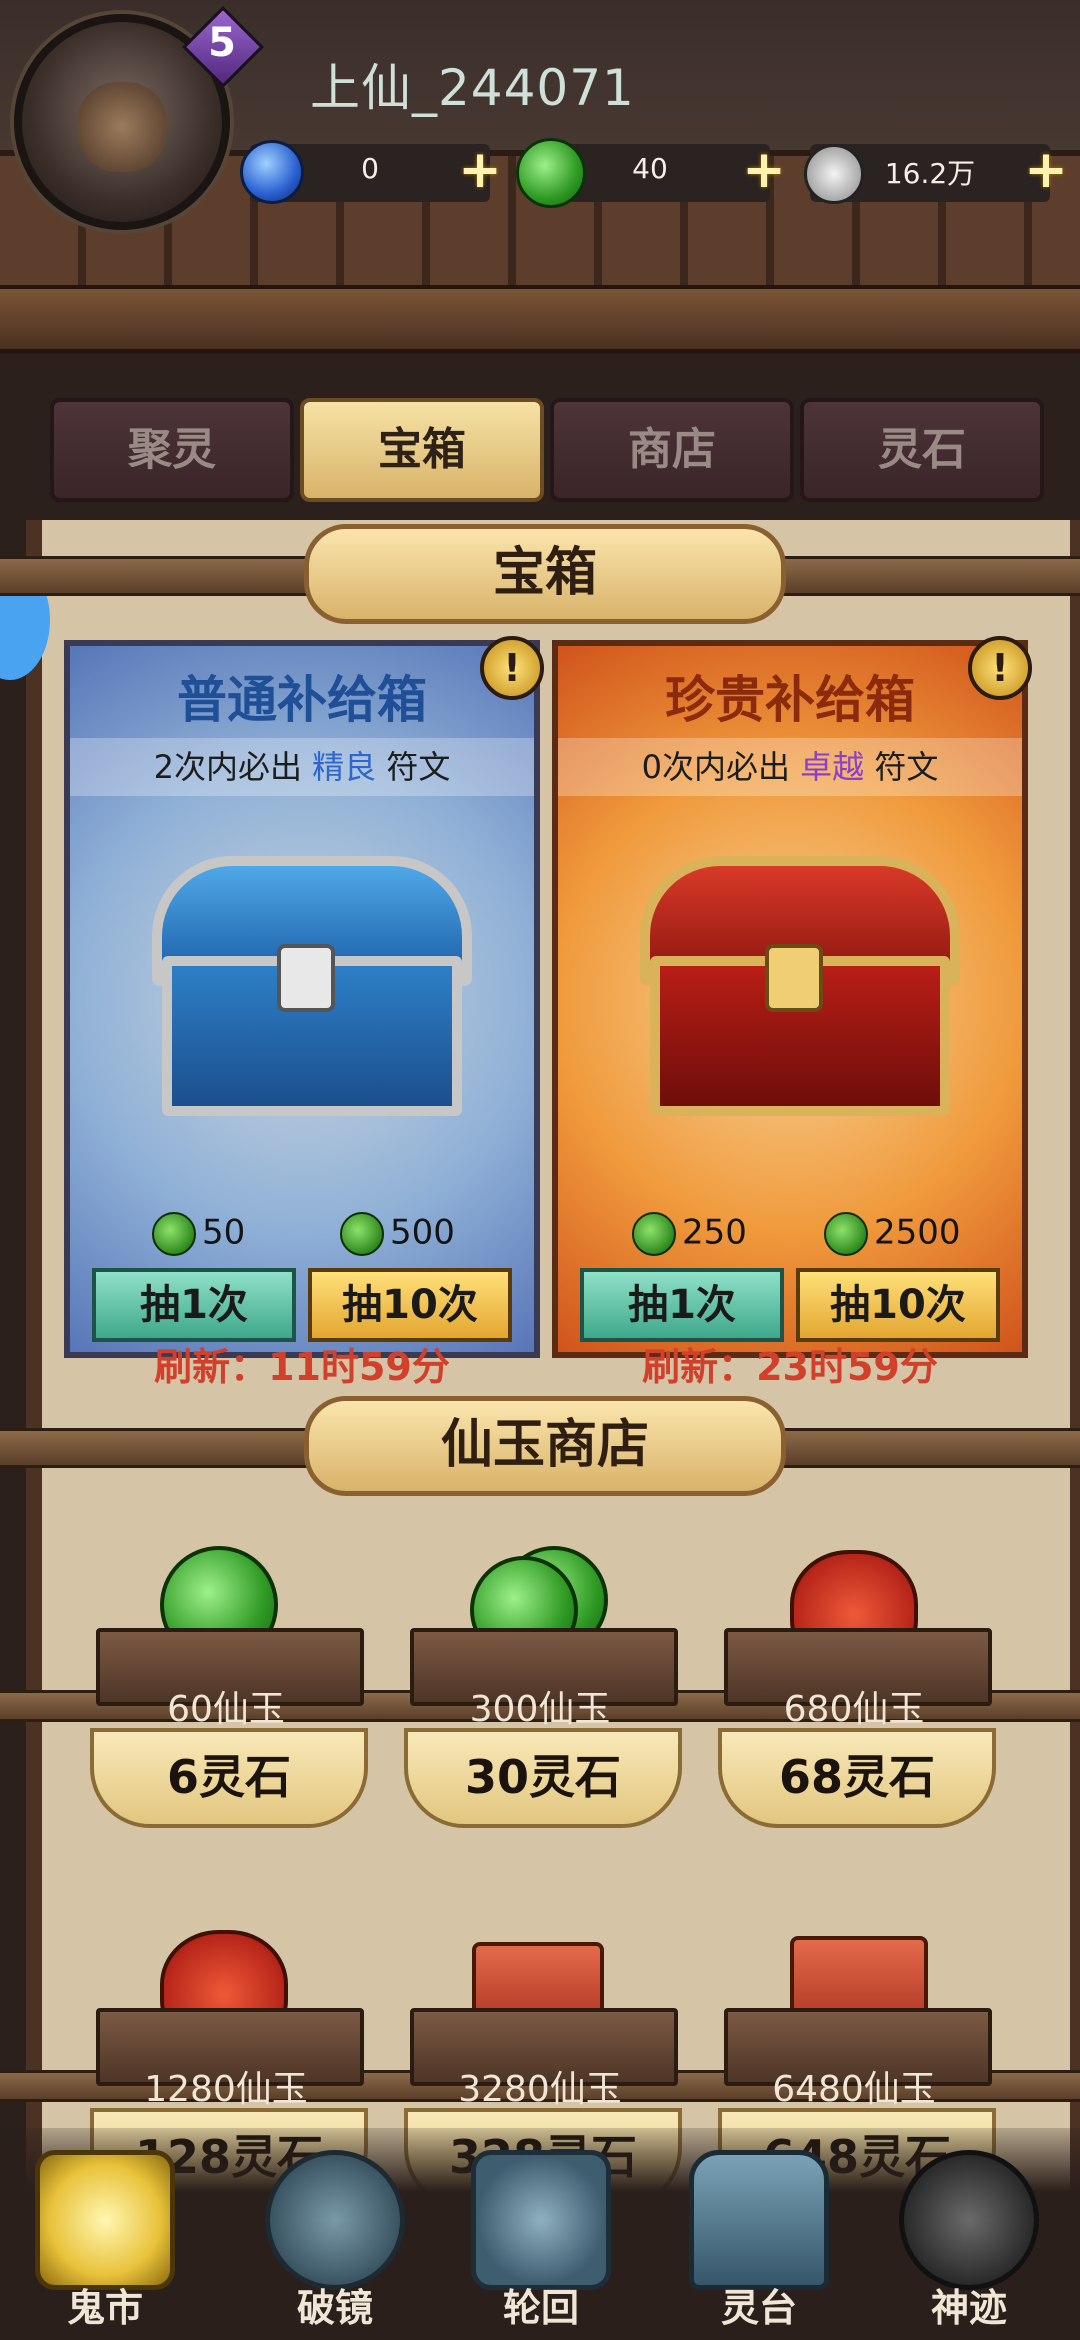 This screenshot has height=2340, width=1080. I want to click on price-ten-value: 500, so click(422, 1232).